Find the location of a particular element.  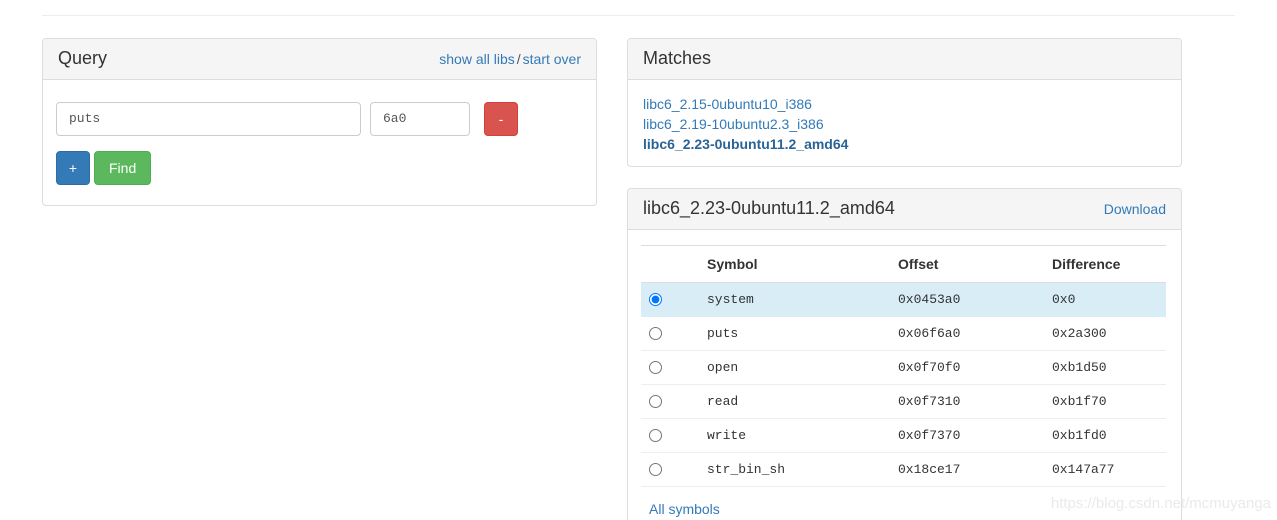

symbols-table-header-row: Symbol Offset Difference is located at coordinates (903, 264).